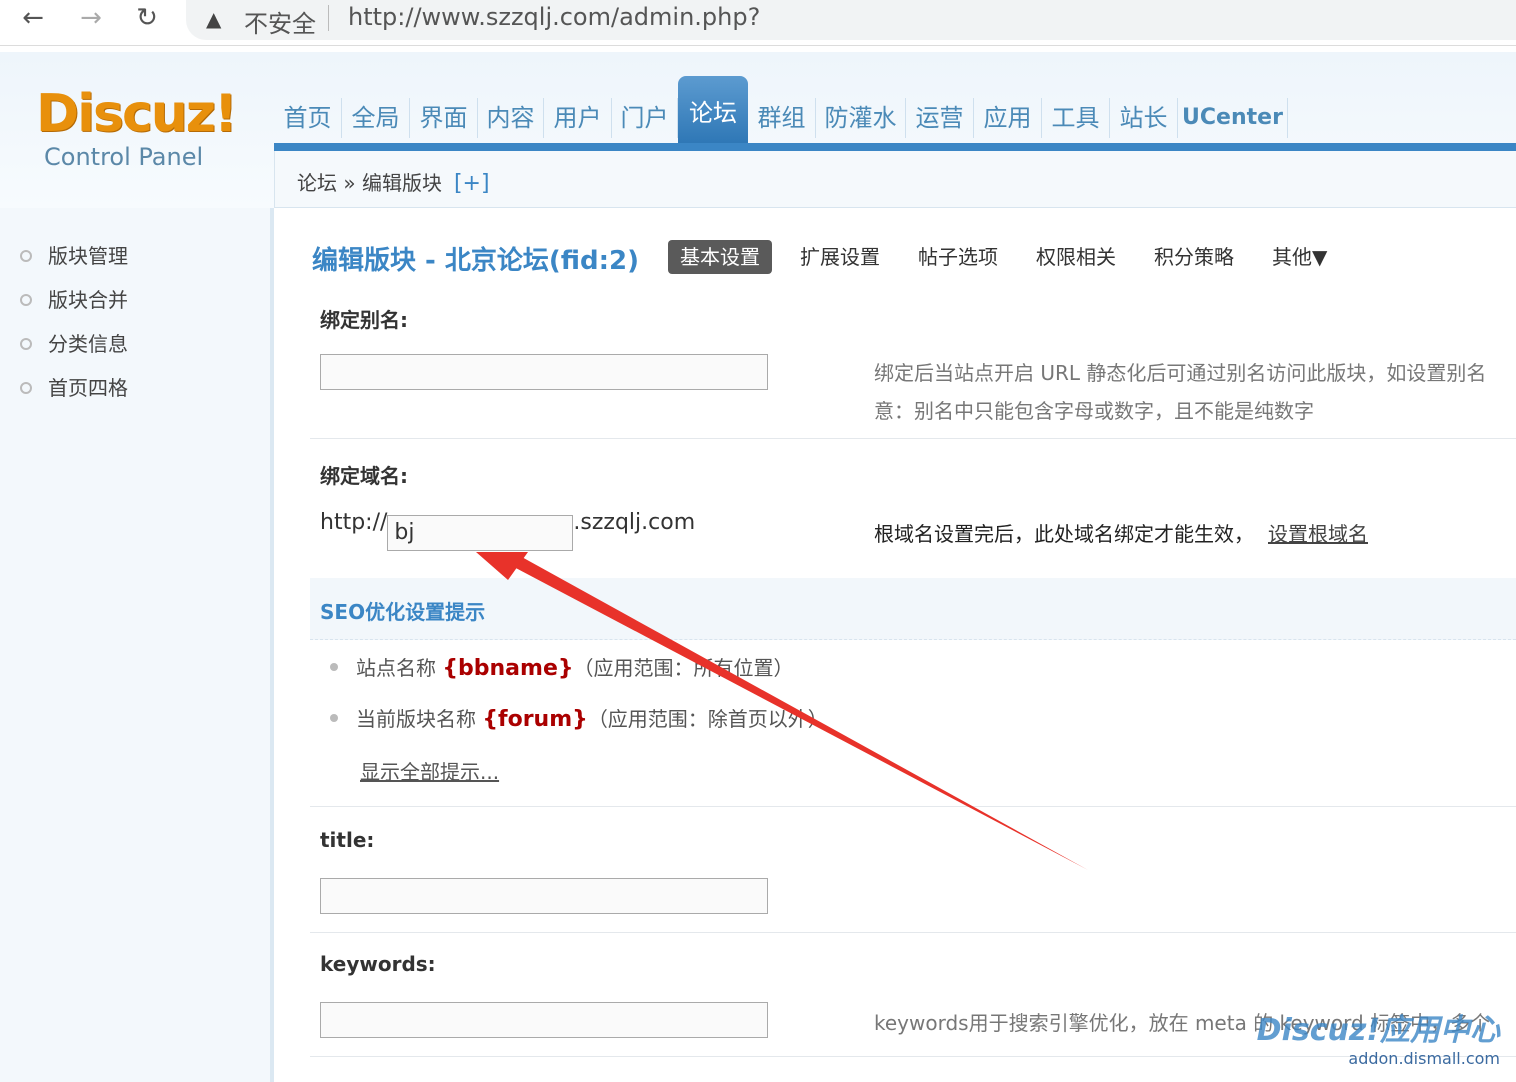 Image resolution: width=1516 pixels, height=1082 pixels. What do you see at coordinates (1064, 534) in the screenshot?
I see `domain-tip-text: 根域名设置完后，此处域名绑定才能生效，` at bounding box center [1064, 534].